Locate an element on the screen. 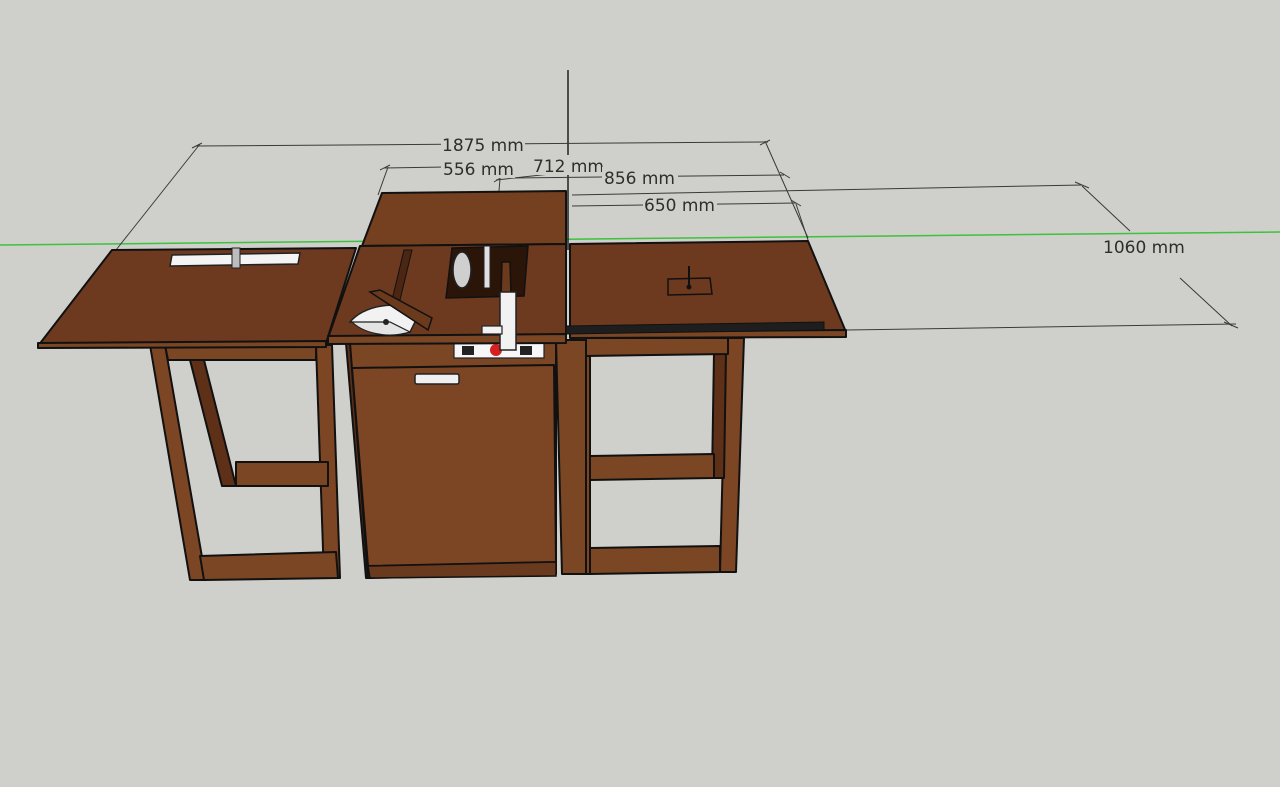 The image size is (1280, 787). cabinet-door is located at coordinates (454, 465).